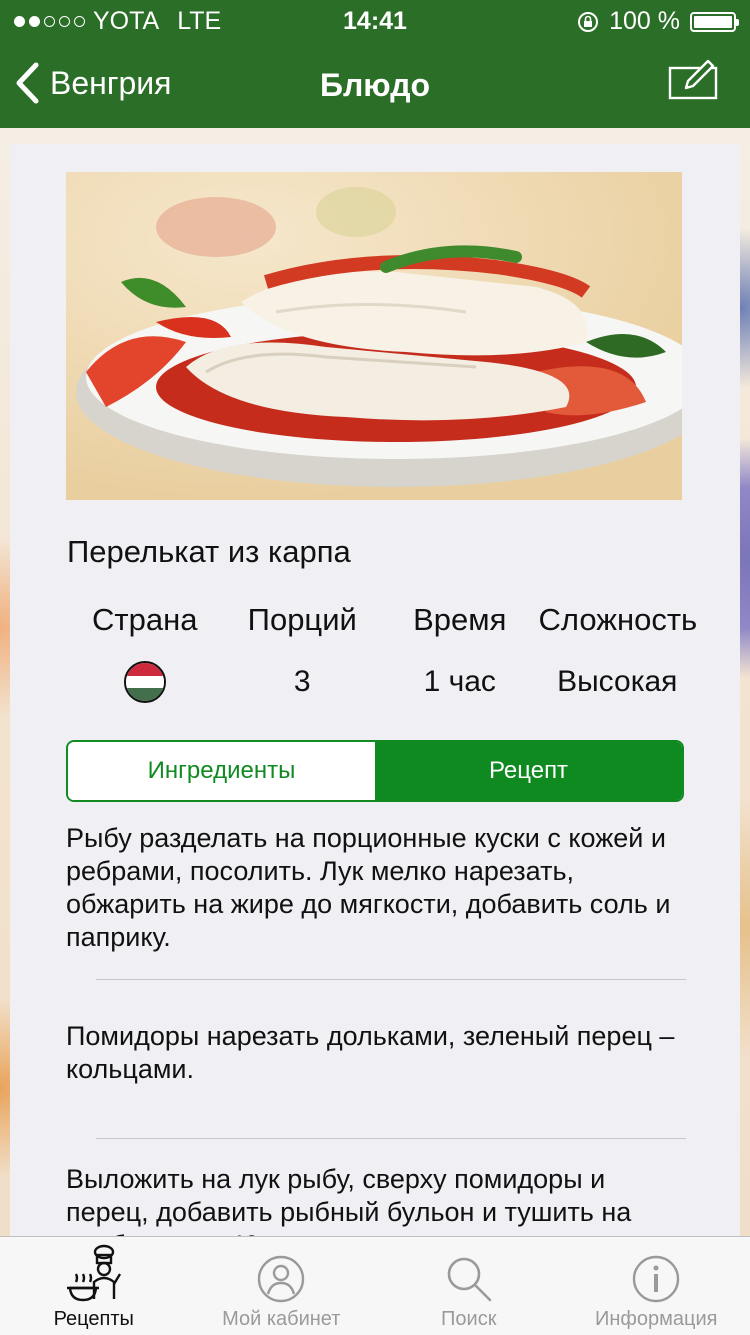  What do you see at coordinates (145, 653) in the screenshot?
I see `country-column: Страна` at bounding box center [145, 653].